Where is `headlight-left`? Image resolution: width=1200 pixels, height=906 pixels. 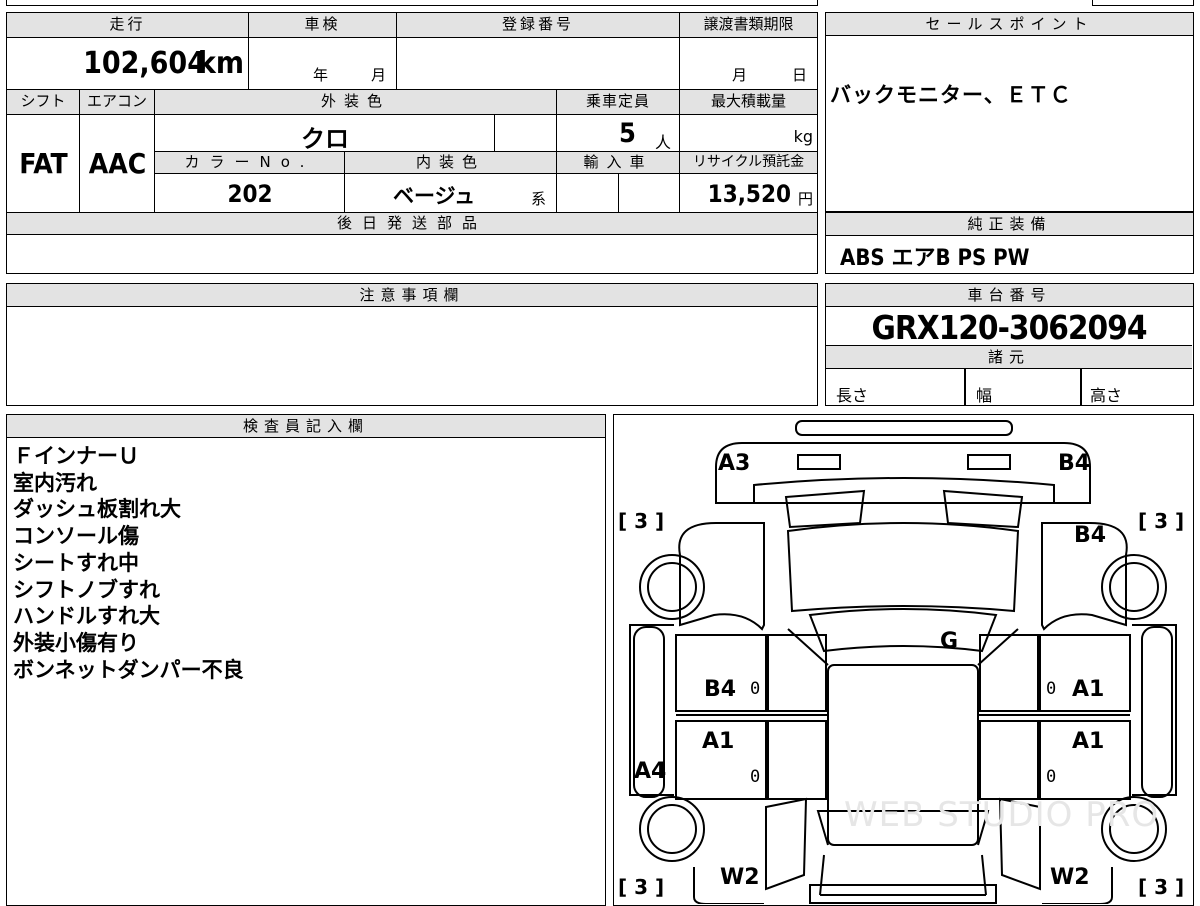 headlight-left is located at coordinates (825, 509).